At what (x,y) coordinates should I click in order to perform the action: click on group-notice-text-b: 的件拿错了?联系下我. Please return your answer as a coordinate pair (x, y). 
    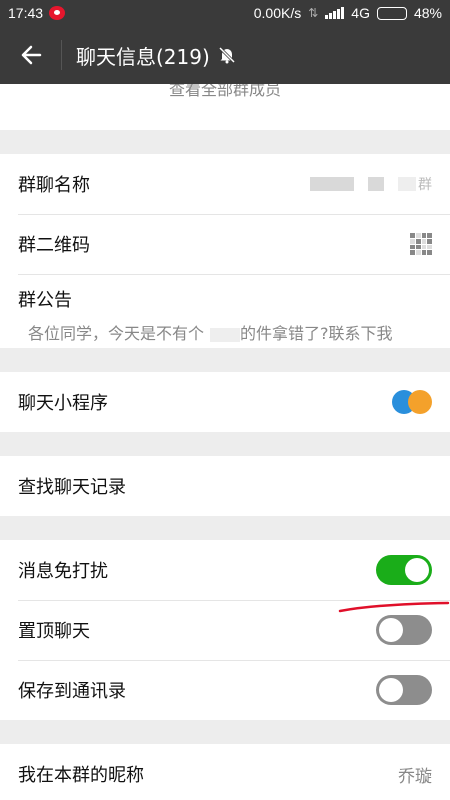
    Looking at the image, I should click on (316, 333).